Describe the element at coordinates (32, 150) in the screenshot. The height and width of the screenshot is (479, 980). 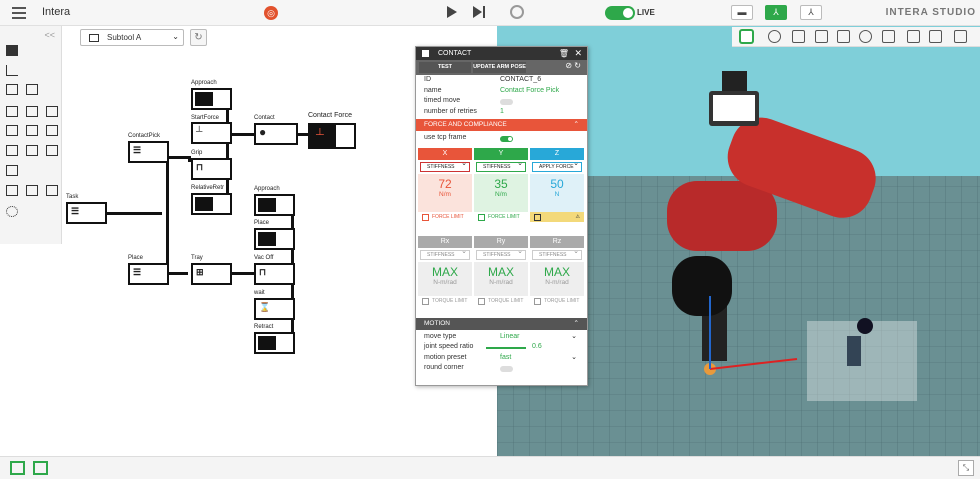
I see `ungrip-node-icon` at that location.